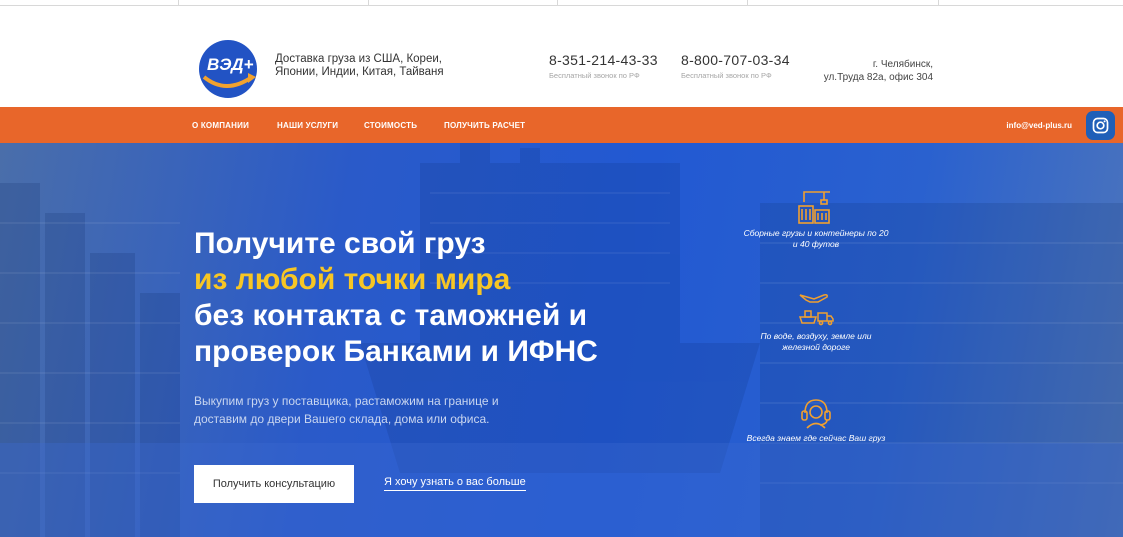 This screenshot has height=537, width=1123. Describe the element at coordinates (1100, 125) in the screenshot. I see `instagram-icon` at that location.